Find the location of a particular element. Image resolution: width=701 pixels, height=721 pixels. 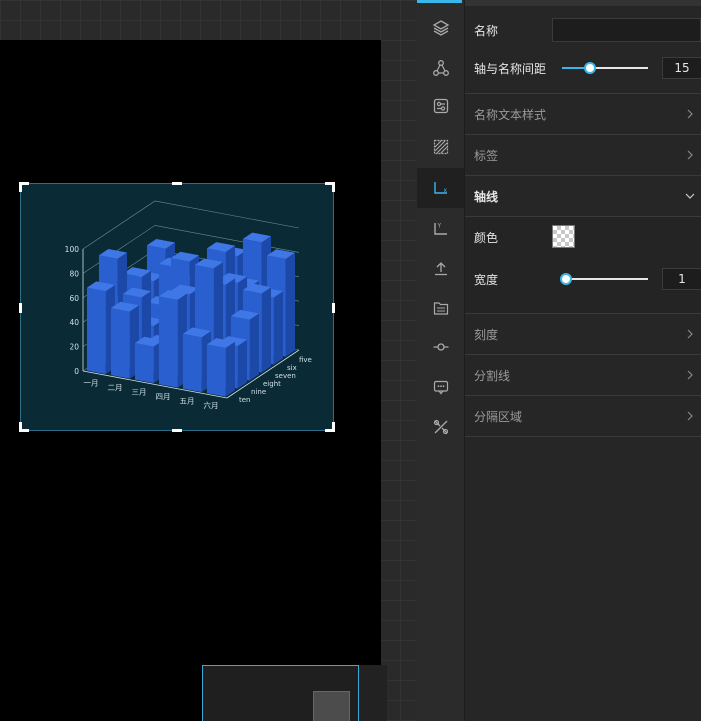

x-tick-label: 五月 is located at coordinates (187, 400).